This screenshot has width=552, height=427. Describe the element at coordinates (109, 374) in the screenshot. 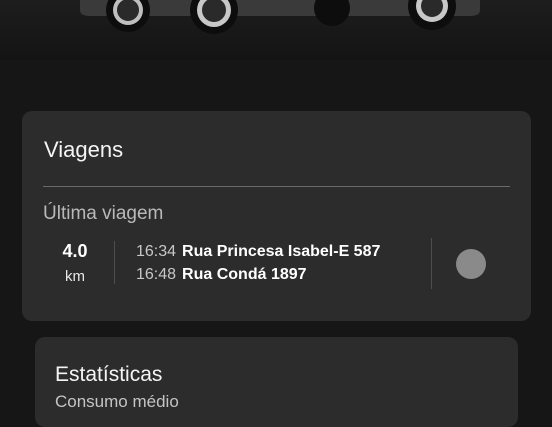

I see `stats-title: Estatísticas` at that location.